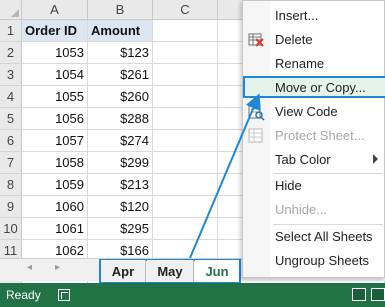 This screenshot has height=307, width=385. I want to click on menu-label-select-all-sheets: Select All Sheets, so click(324, 236).